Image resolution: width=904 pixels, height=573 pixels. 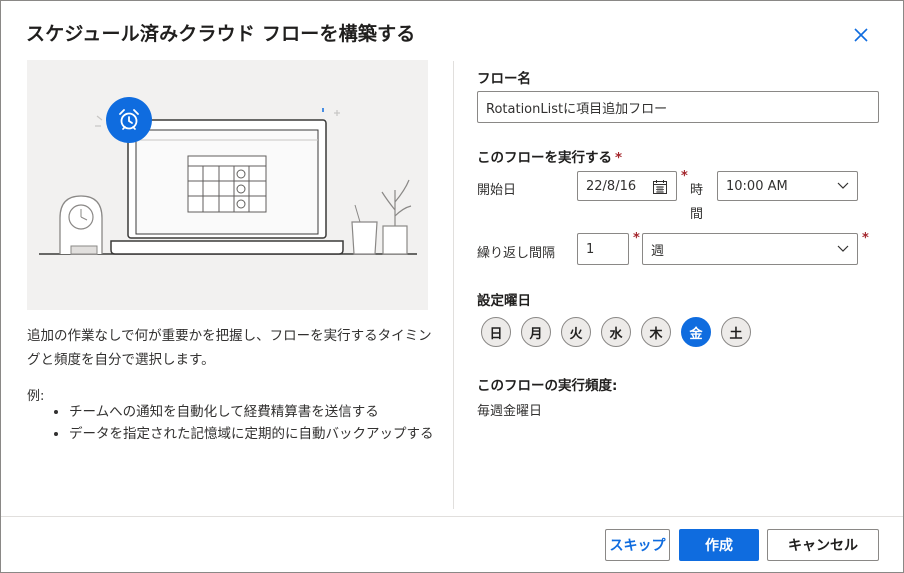 I want to click on laptop-illustration, so click(x=228, y=176).